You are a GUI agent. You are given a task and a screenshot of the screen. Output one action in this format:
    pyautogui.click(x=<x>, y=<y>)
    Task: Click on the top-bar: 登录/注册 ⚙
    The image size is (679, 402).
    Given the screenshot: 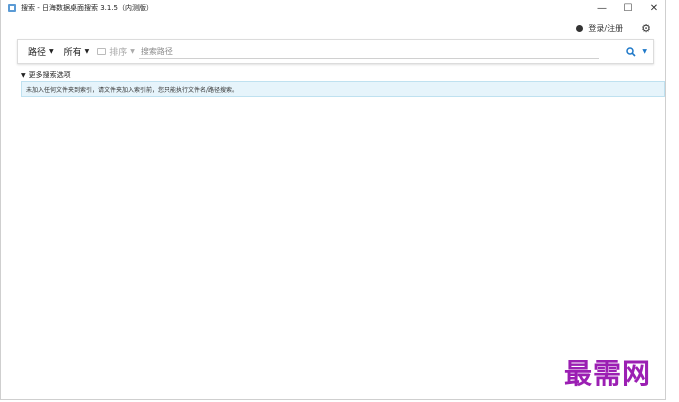 What is the action you would take?
    pyautogui.click(x=334, y=28)
    